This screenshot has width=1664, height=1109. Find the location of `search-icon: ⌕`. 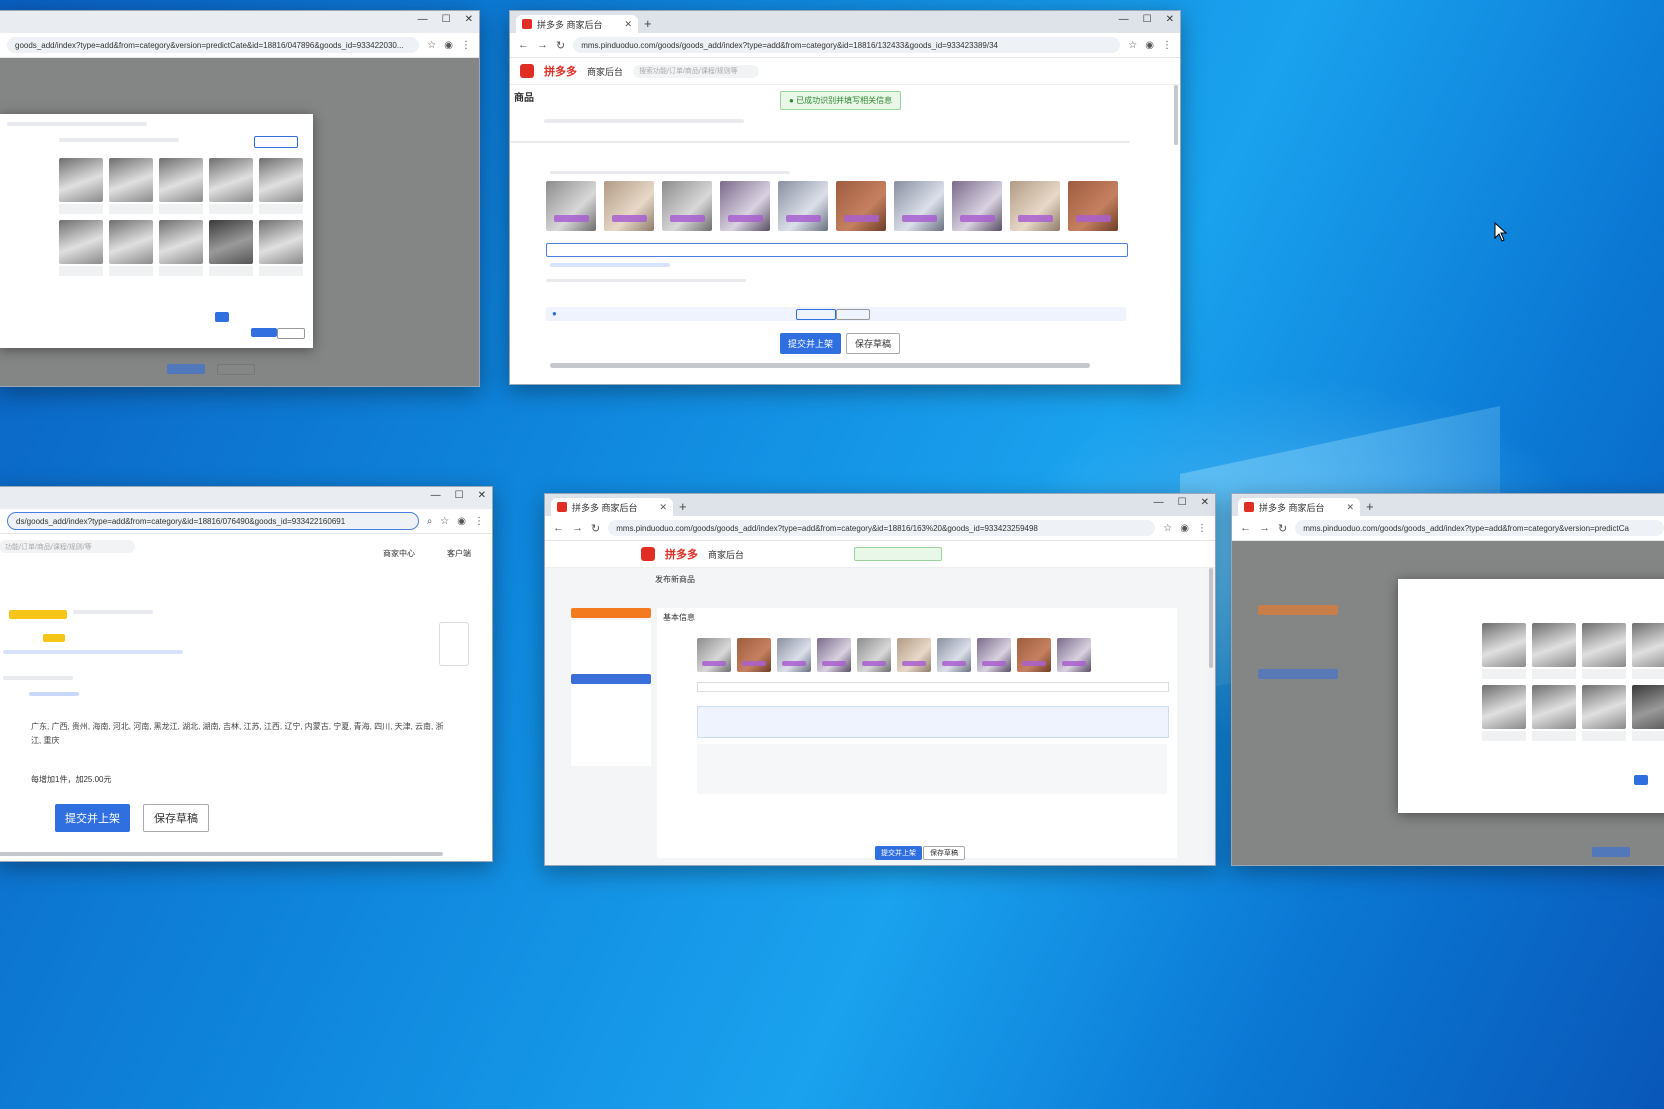

search-icon: ⌕ is located at coordinates (430, 521).